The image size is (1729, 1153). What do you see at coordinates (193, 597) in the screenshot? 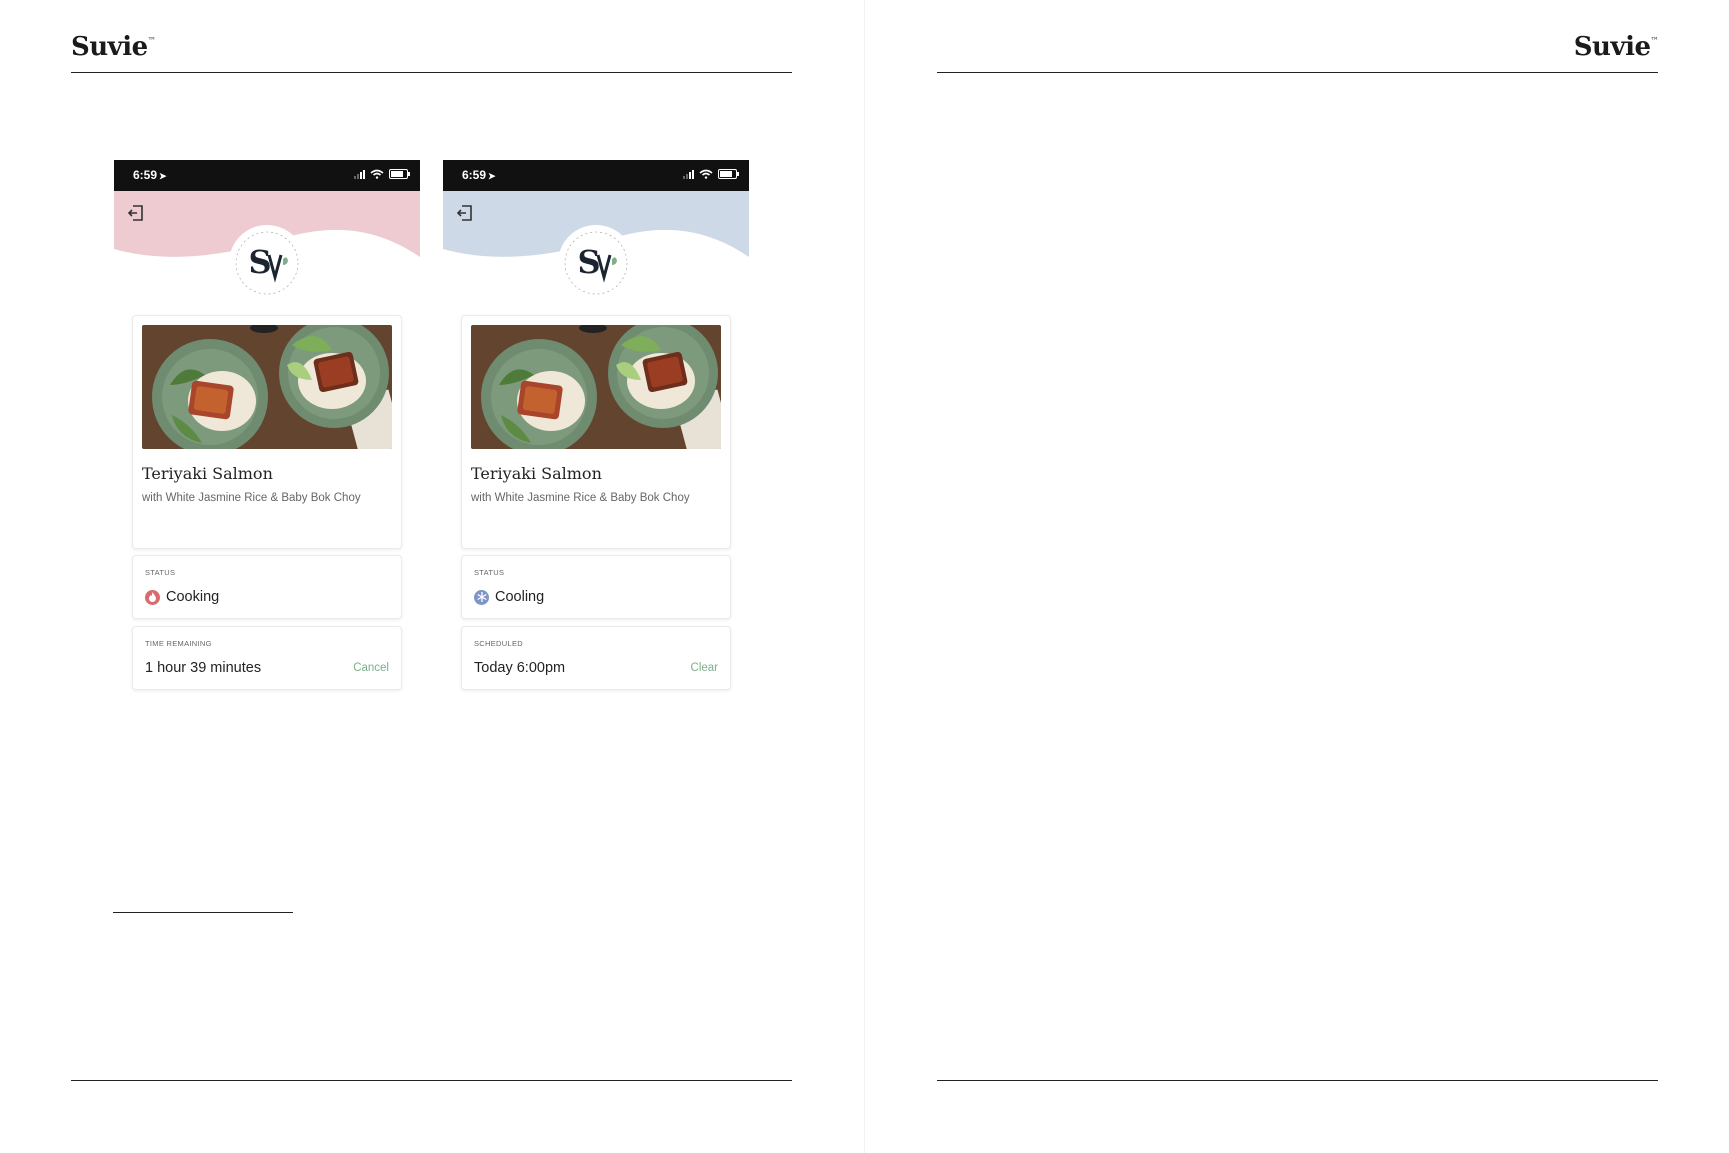
I see `status-value: Cooking` at bounding box center [193, 597].